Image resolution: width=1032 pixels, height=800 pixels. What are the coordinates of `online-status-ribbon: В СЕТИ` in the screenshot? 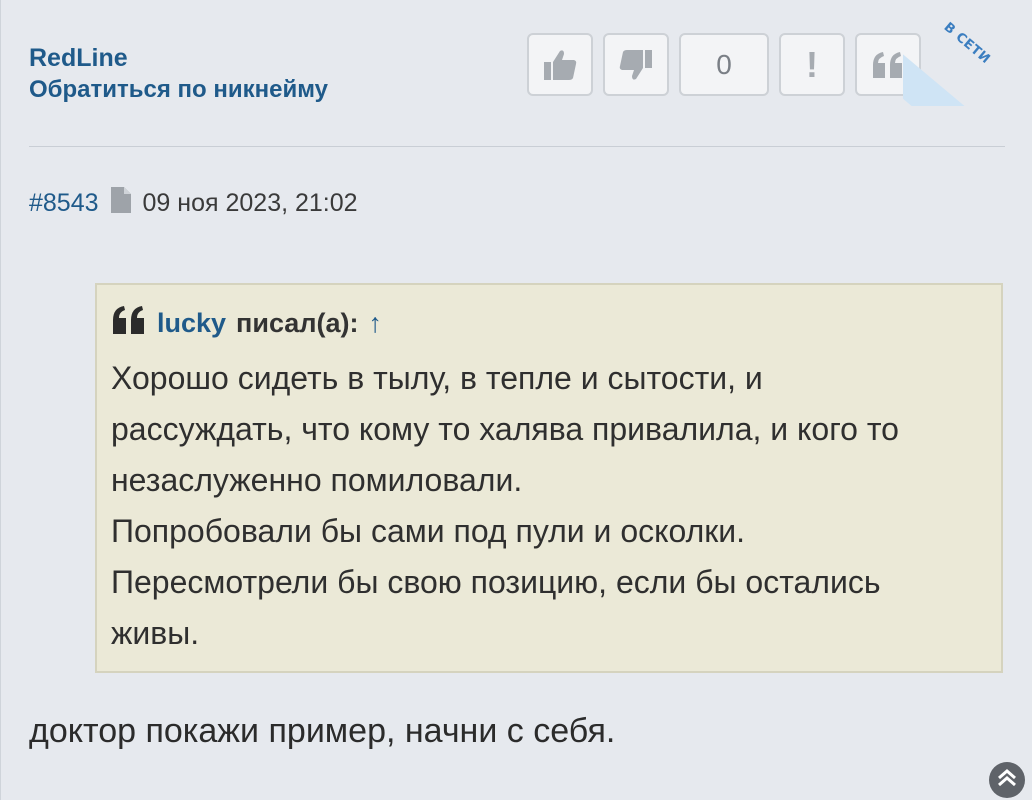 It's located at (967, 56).